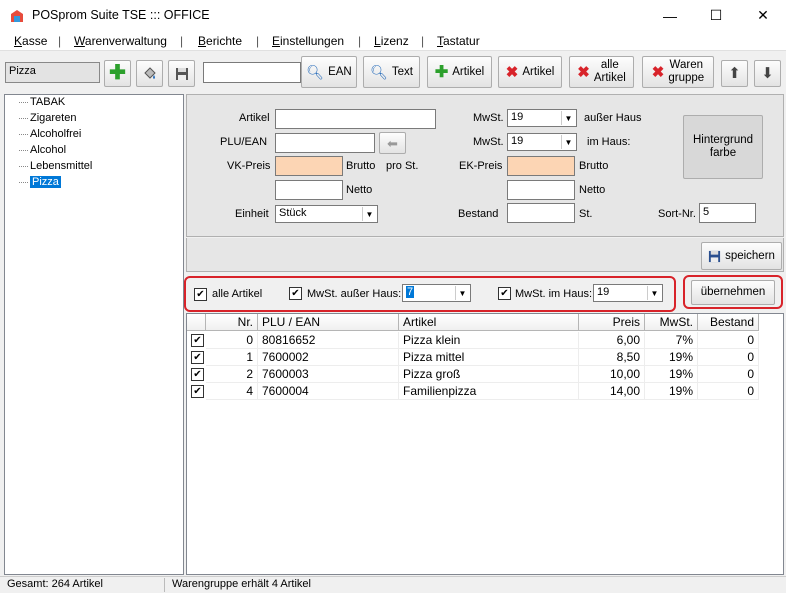 The width and height of the screenshot is (786, 593). I want to click on vk-preis-input, so click(309, 166).